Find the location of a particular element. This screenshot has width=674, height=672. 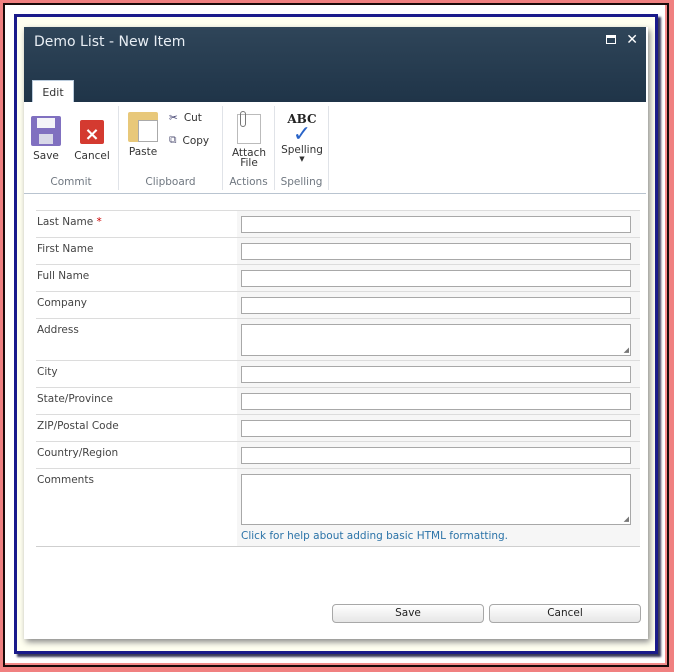

maximize-icon is located at coordinates (611, 39).